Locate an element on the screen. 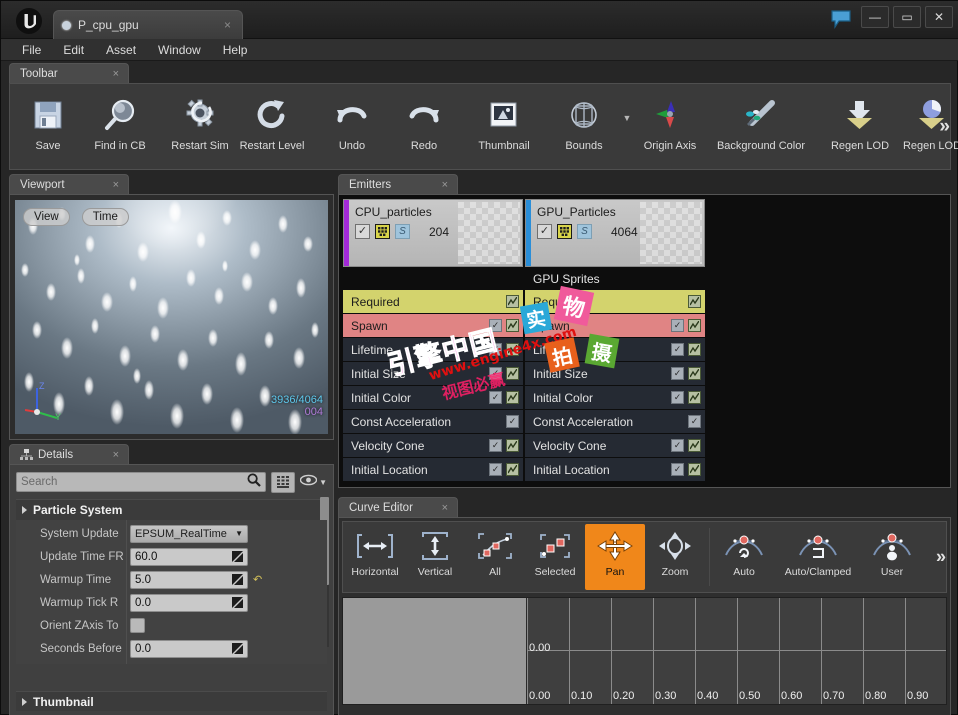  tab-details-close-icon: × is located at coordinates (116, 455).